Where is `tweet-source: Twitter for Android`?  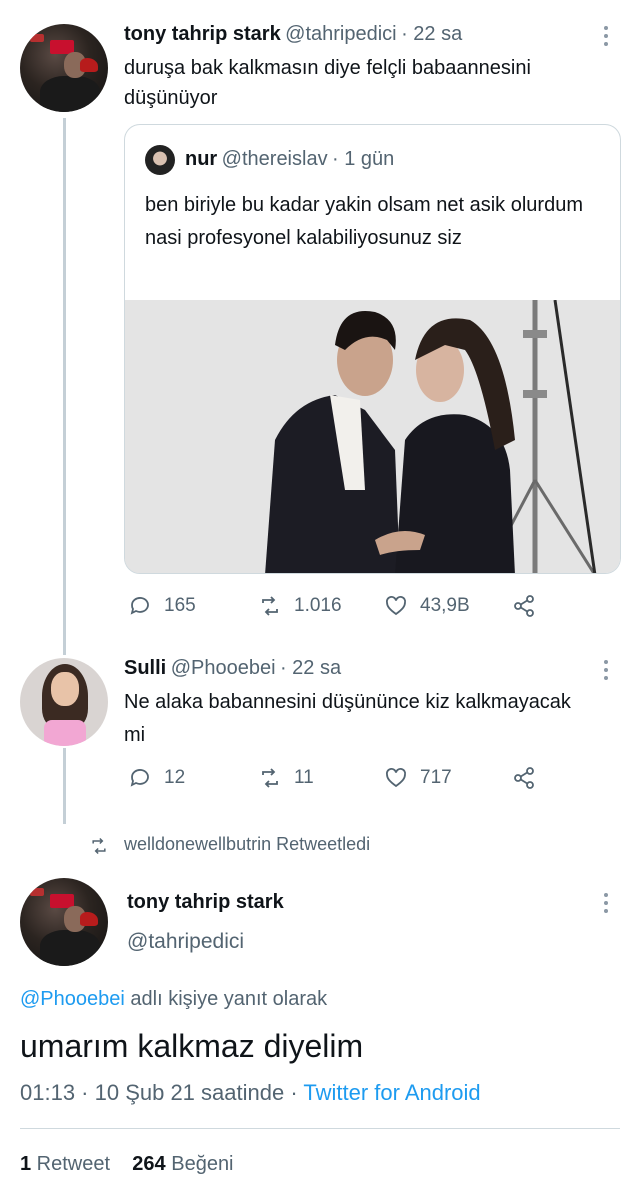
tweet-source: Twitter for Android is located at coordinates (391, 1092).